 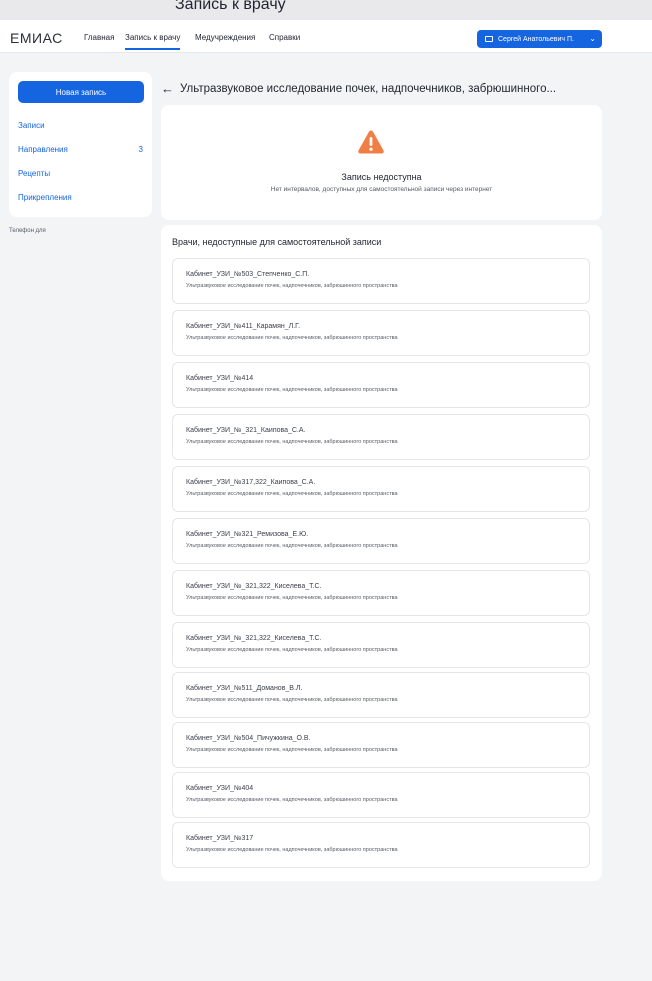 I want to click on nav-clinics: Медучреждения, so click(x=225, y=37).